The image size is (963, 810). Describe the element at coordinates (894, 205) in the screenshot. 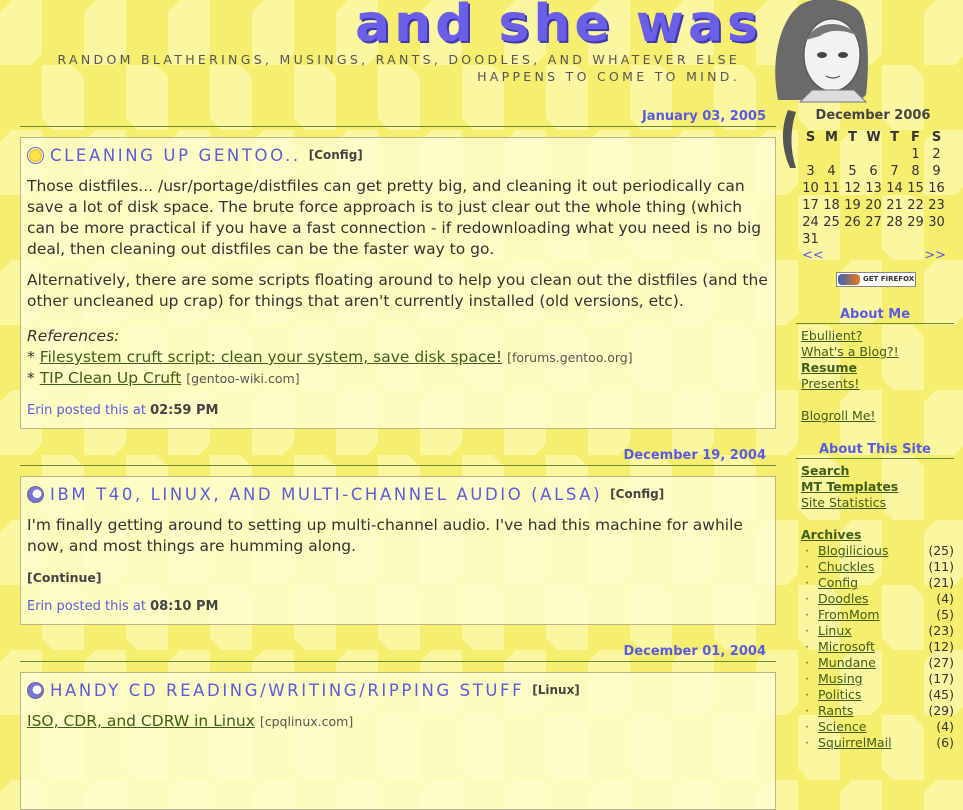

I see `calendar-day: 21` at that location.